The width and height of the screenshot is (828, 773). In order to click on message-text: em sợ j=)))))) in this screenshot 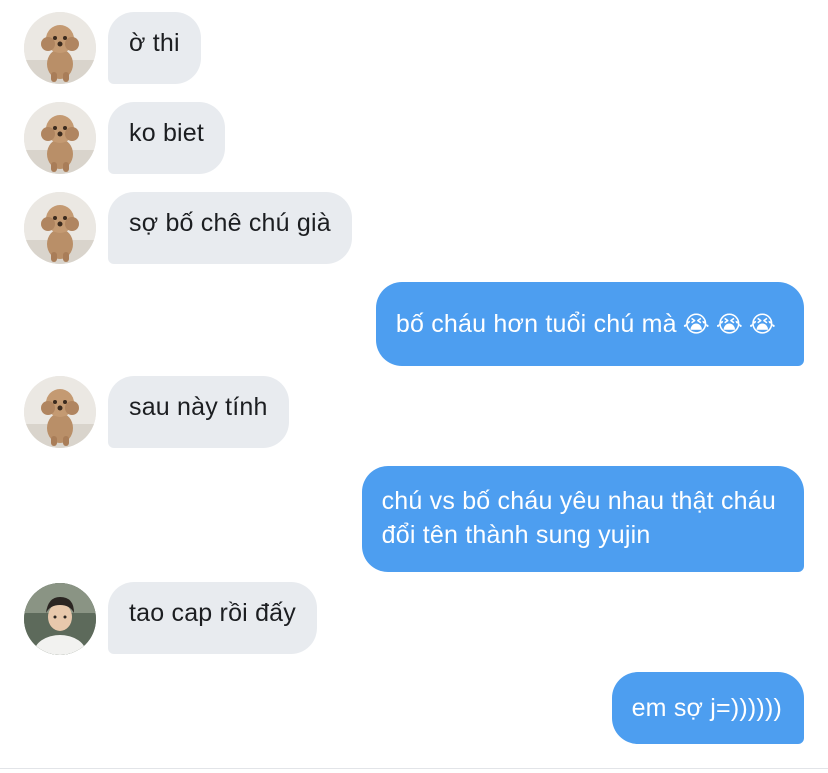, I will do `click(706, 708)`.